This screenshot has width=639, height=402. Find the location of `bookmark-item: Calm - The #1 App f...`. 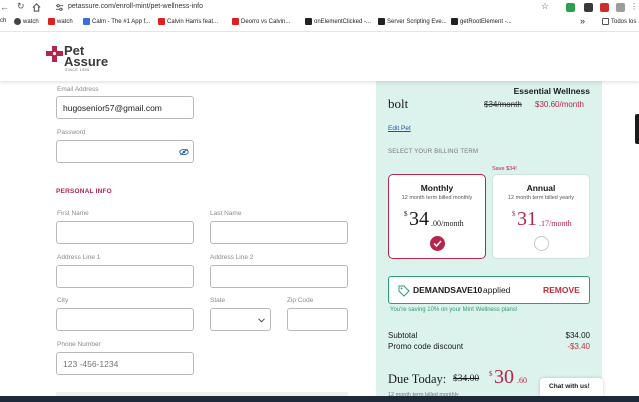

bookmark-item: Calm - The #1 App f... is located at coordinates (116, 21).